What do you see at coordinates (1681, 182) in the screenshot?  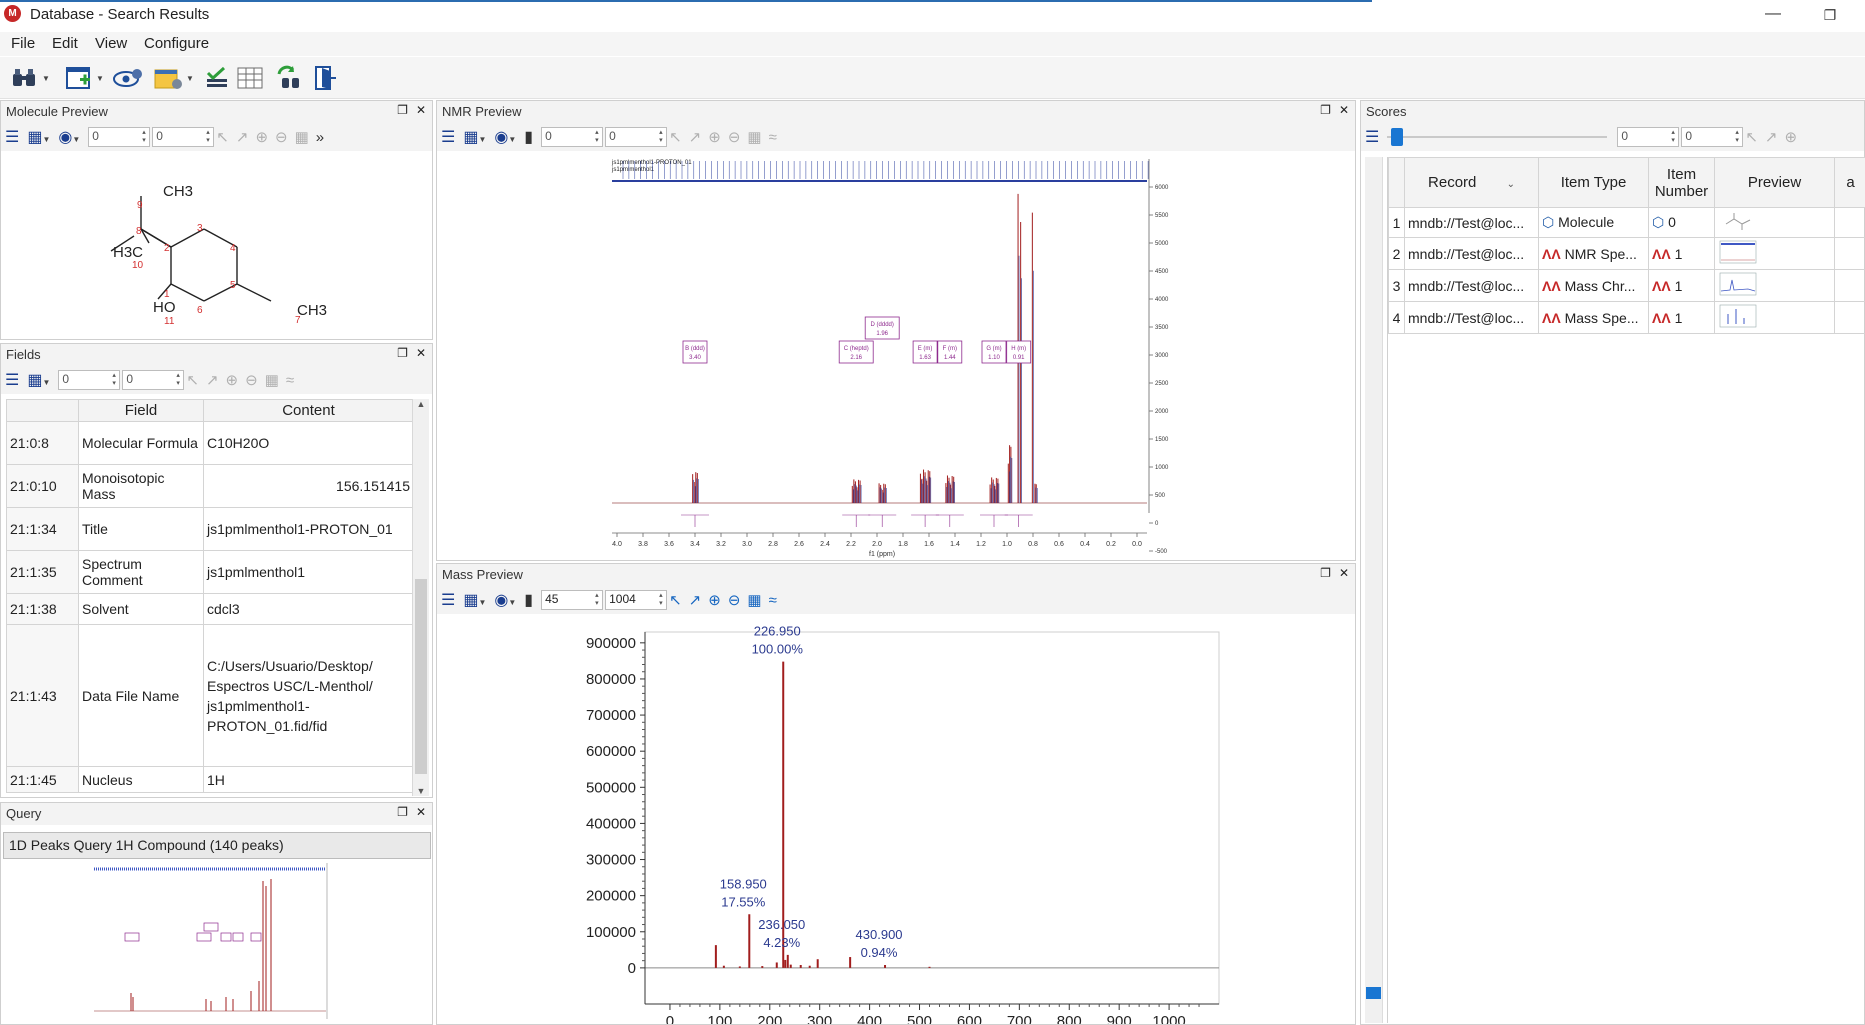 I see `column-header-item-number: Item Number` at bounding box center [1681, 182].